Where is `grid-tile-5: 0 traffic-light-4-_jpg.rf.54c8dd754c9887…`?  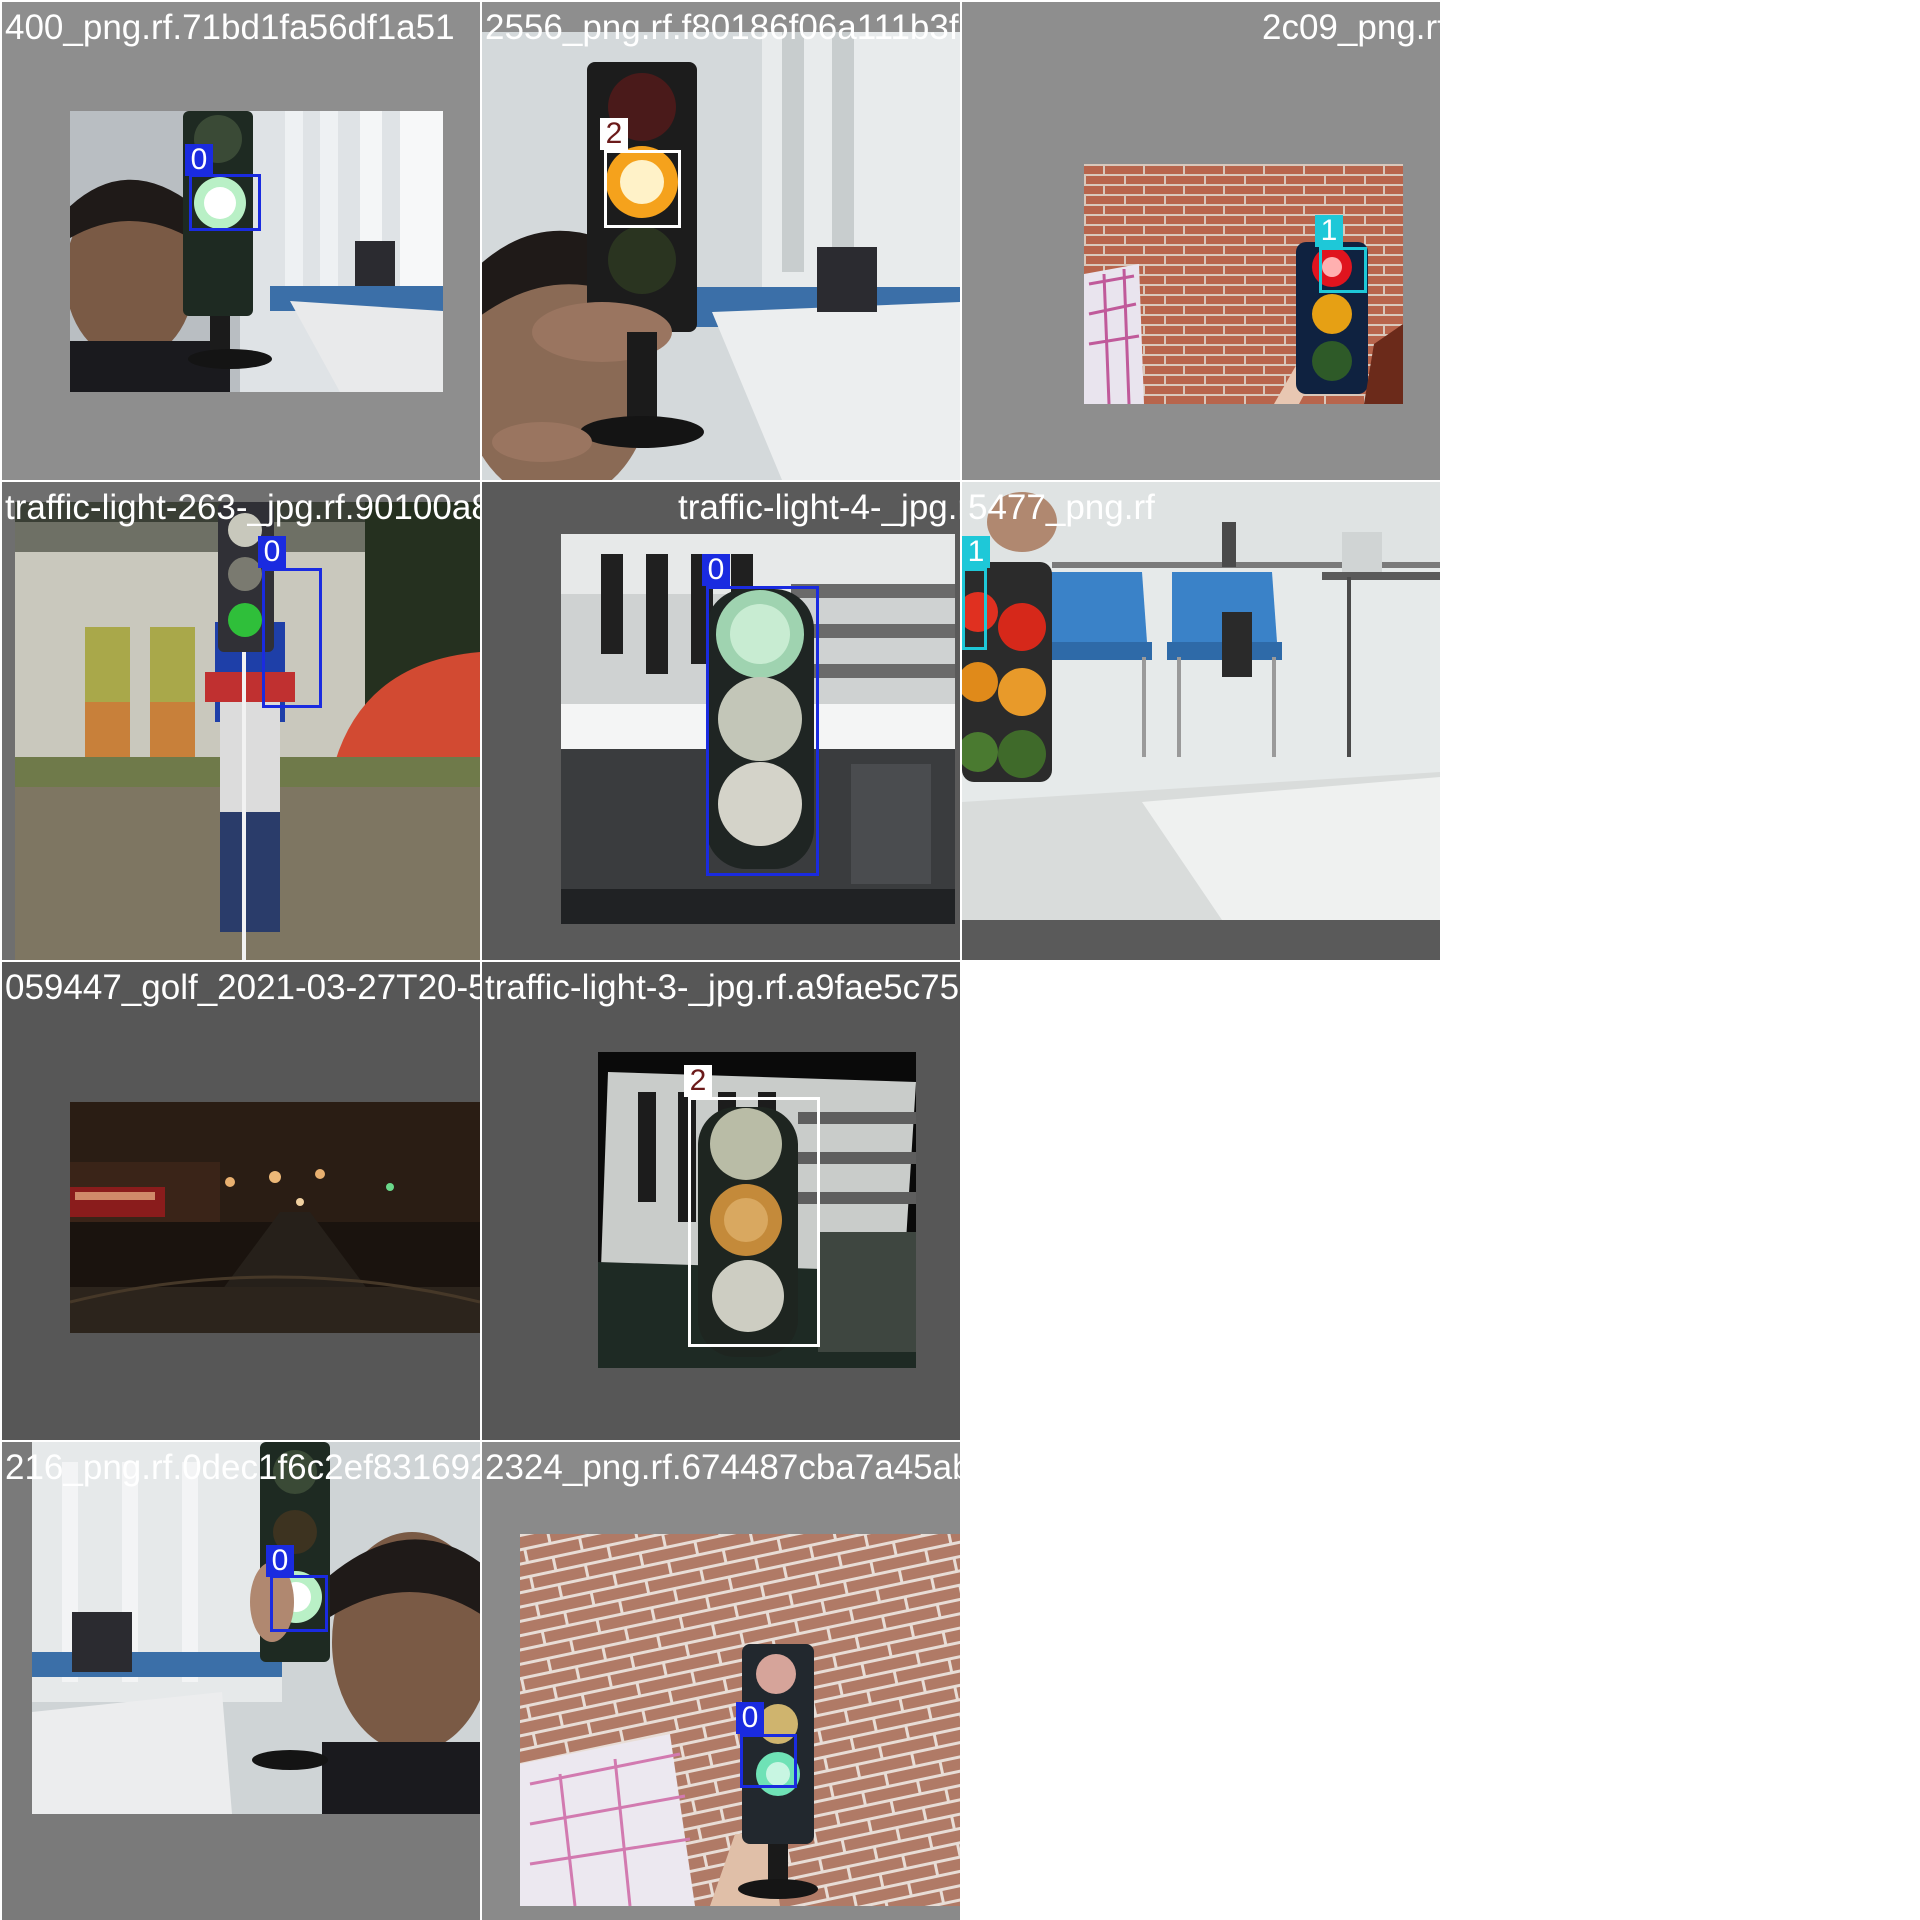
grid-tile-5: 0 traffic-light-4-_jpg.rf.54c8dd754c9887… is located at coordinates (721, 721).